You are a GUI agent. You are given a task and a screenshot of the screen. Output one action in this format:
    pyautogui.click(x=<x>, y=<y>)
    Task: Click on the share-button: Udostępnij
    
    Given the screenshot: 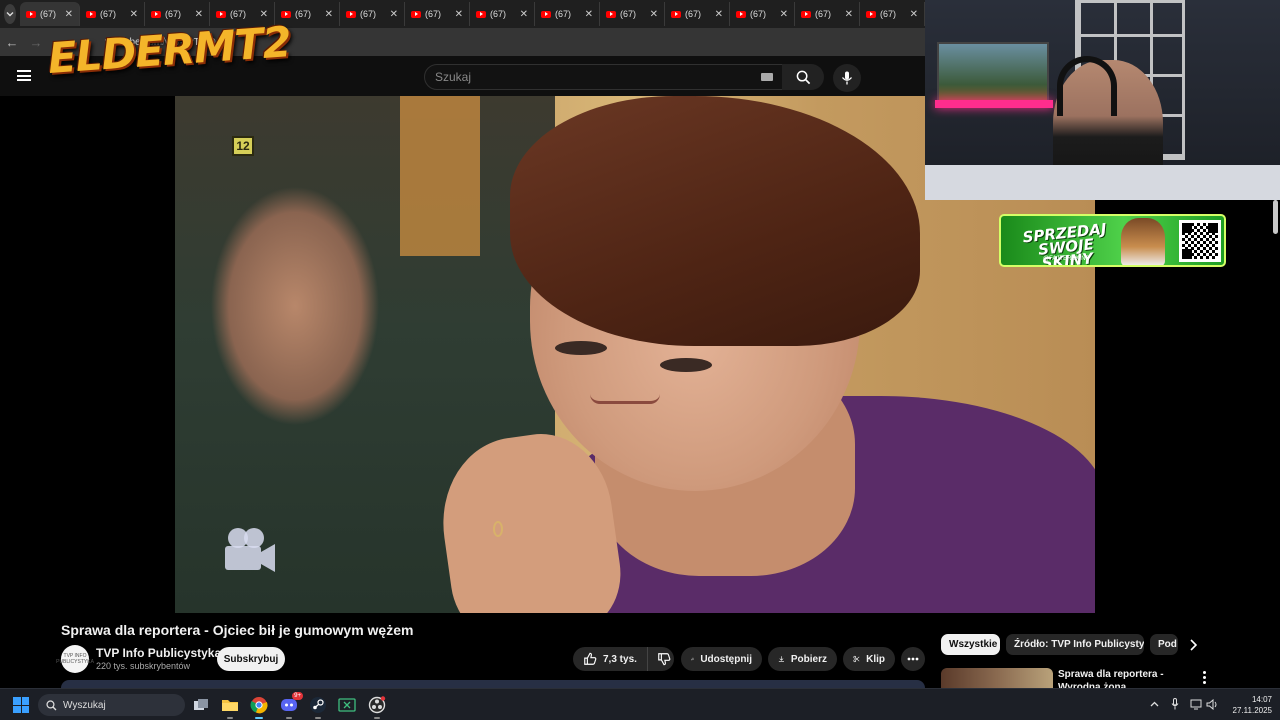 What is the action you would take?
    pyautogui.click(x=721, y=659)
    